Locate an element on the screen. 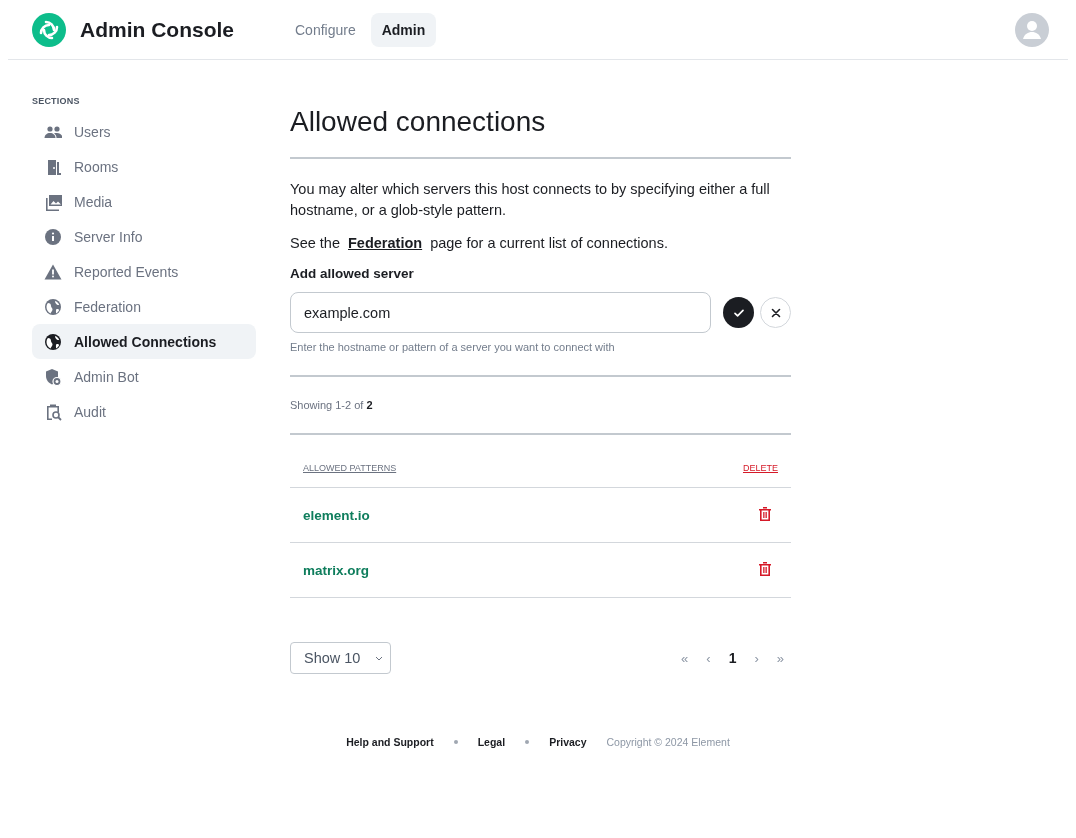  cancel-button is located at coordinates (775, 312).